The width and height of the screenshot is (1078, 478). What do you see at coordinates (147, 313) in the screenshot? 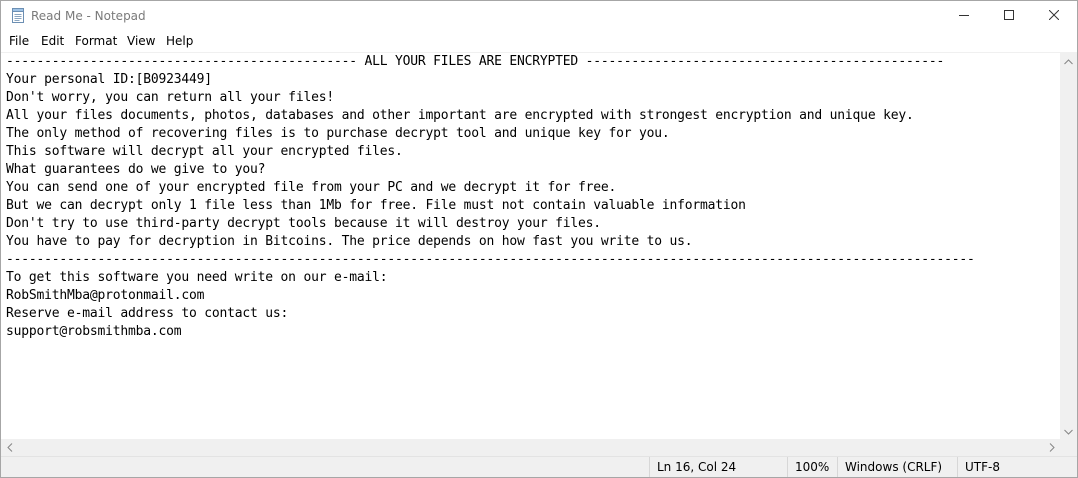
I see `text-line: Reserve e-mail address to contact us:` at bounding box center [147, 313].